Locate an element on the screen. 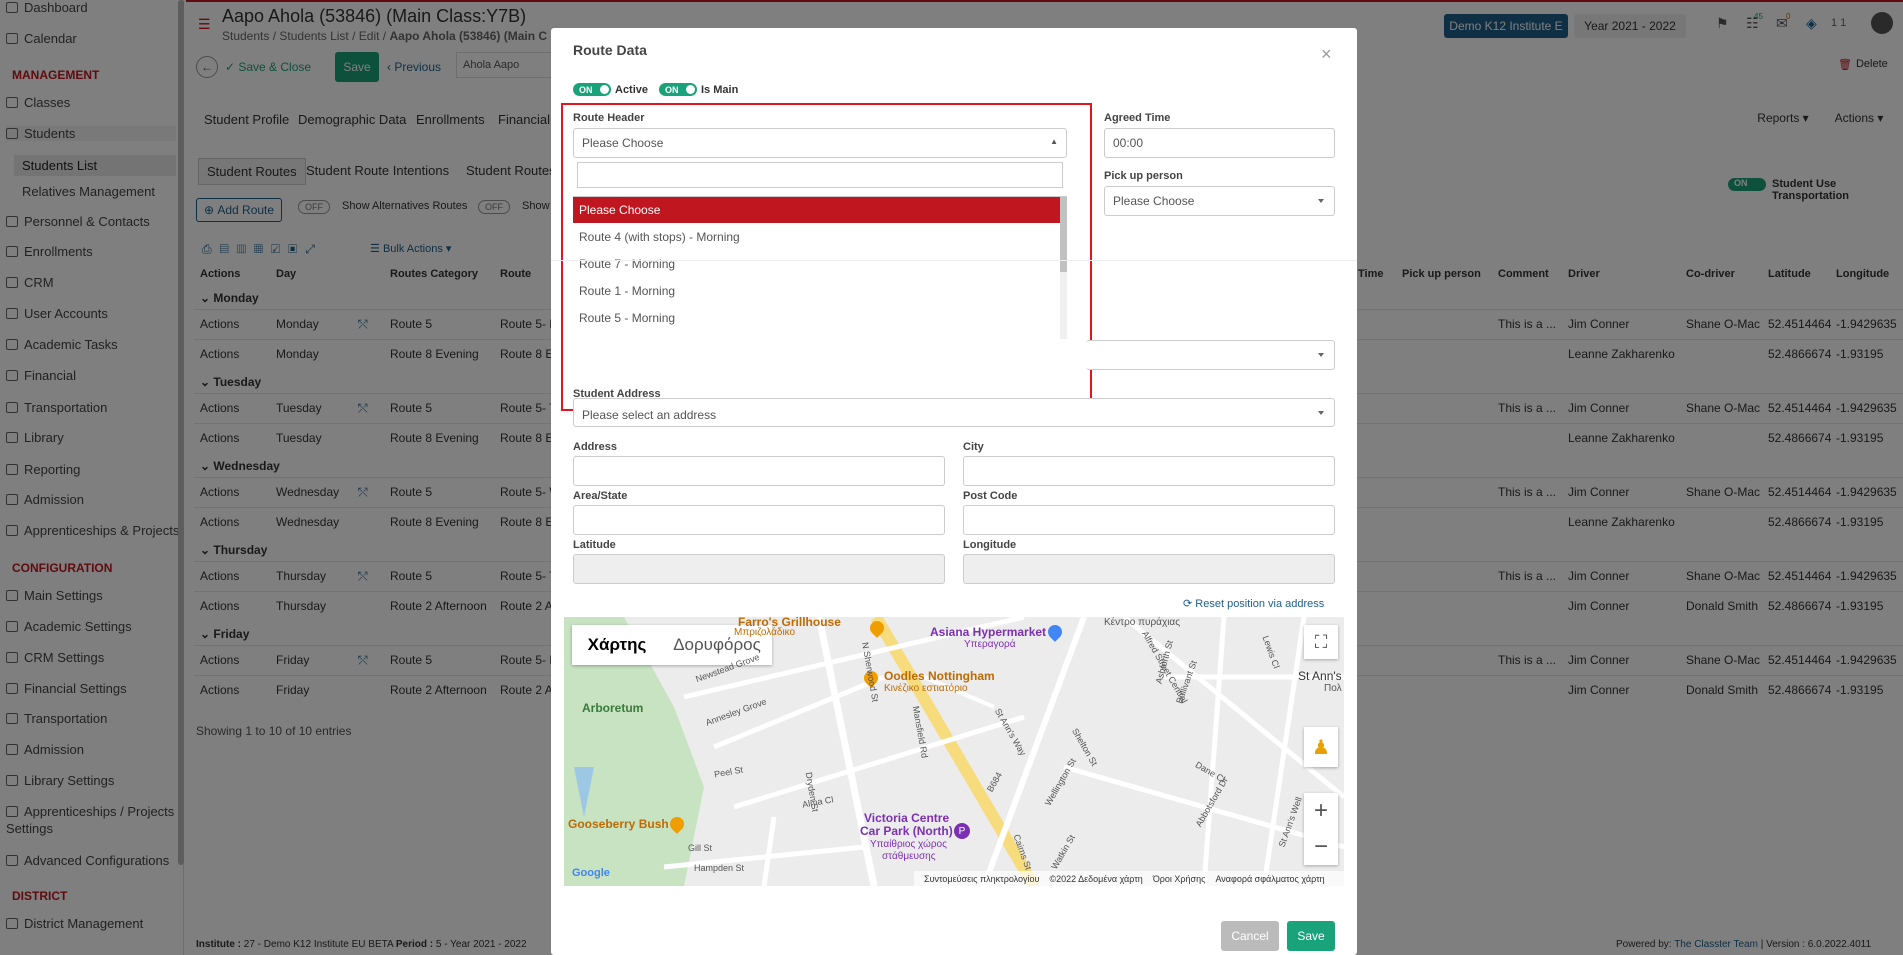  latitude-label: Latitude is located at coordinates (594, 545).